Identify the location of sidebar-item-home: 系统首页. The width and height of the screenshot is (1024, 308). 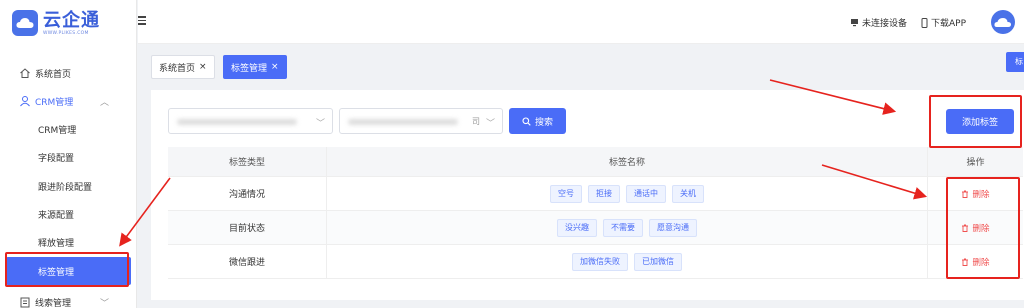
(68, 73).